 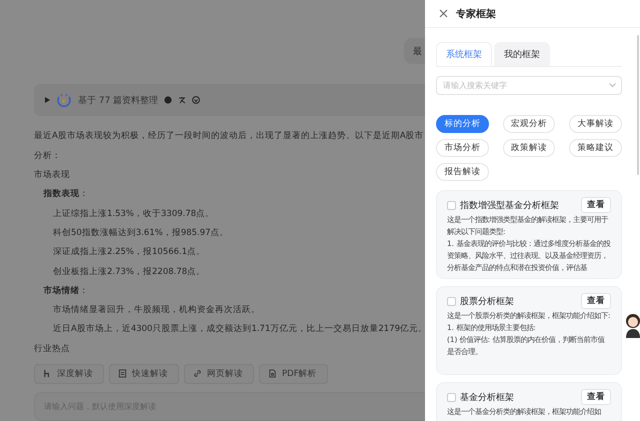 What do you see at coordinates (134, 214) in the screenshot?
I see `bullet-text: 上证综指上涨1.53%，收于3309.78点。` at bounding box center [134, 214].